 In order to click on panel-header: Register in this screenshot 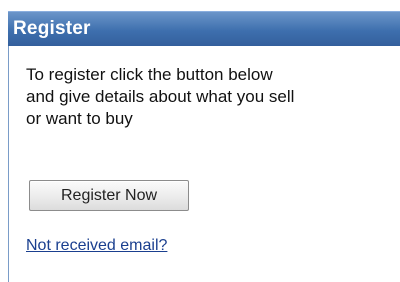, I will do `click(204, 28)`.